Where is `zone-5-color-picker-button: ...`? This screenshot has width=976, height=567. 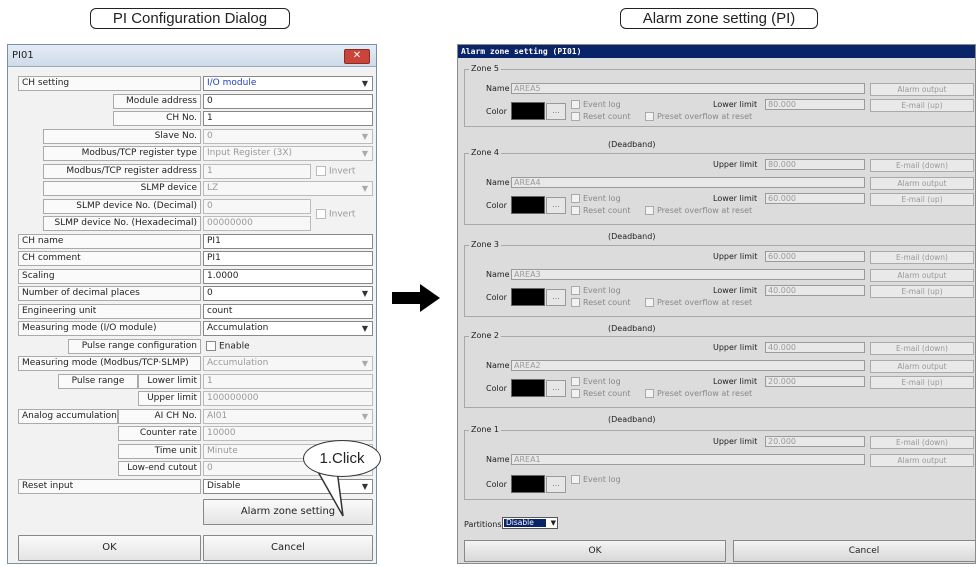 zone-5-color-picker-button: ... is located at coordinates (556, 111).